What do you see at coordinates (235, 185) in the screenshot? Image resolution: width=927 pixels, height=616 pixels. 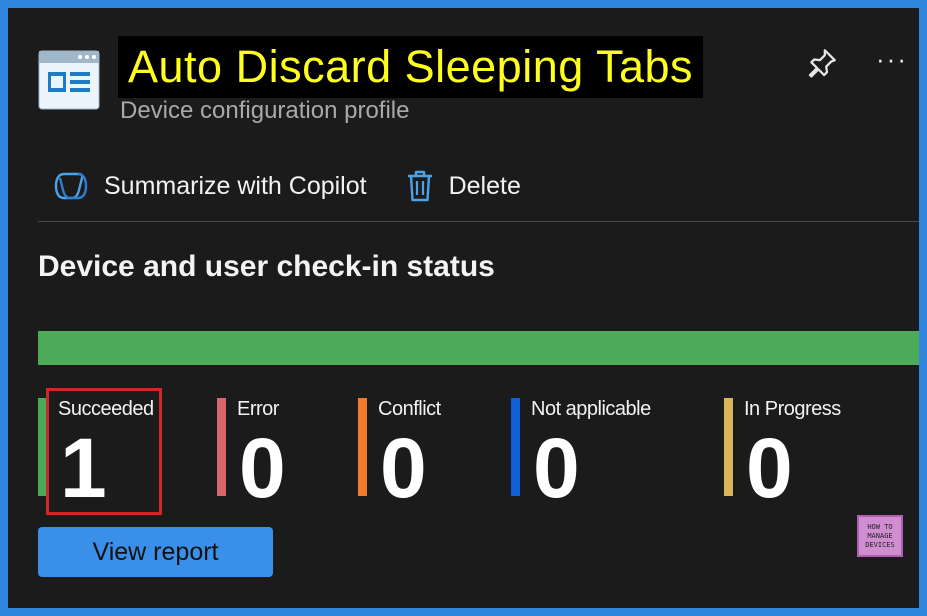 I see `summarize-copilot-label: Summarize with Copilot` at bounding box center [235, 185].